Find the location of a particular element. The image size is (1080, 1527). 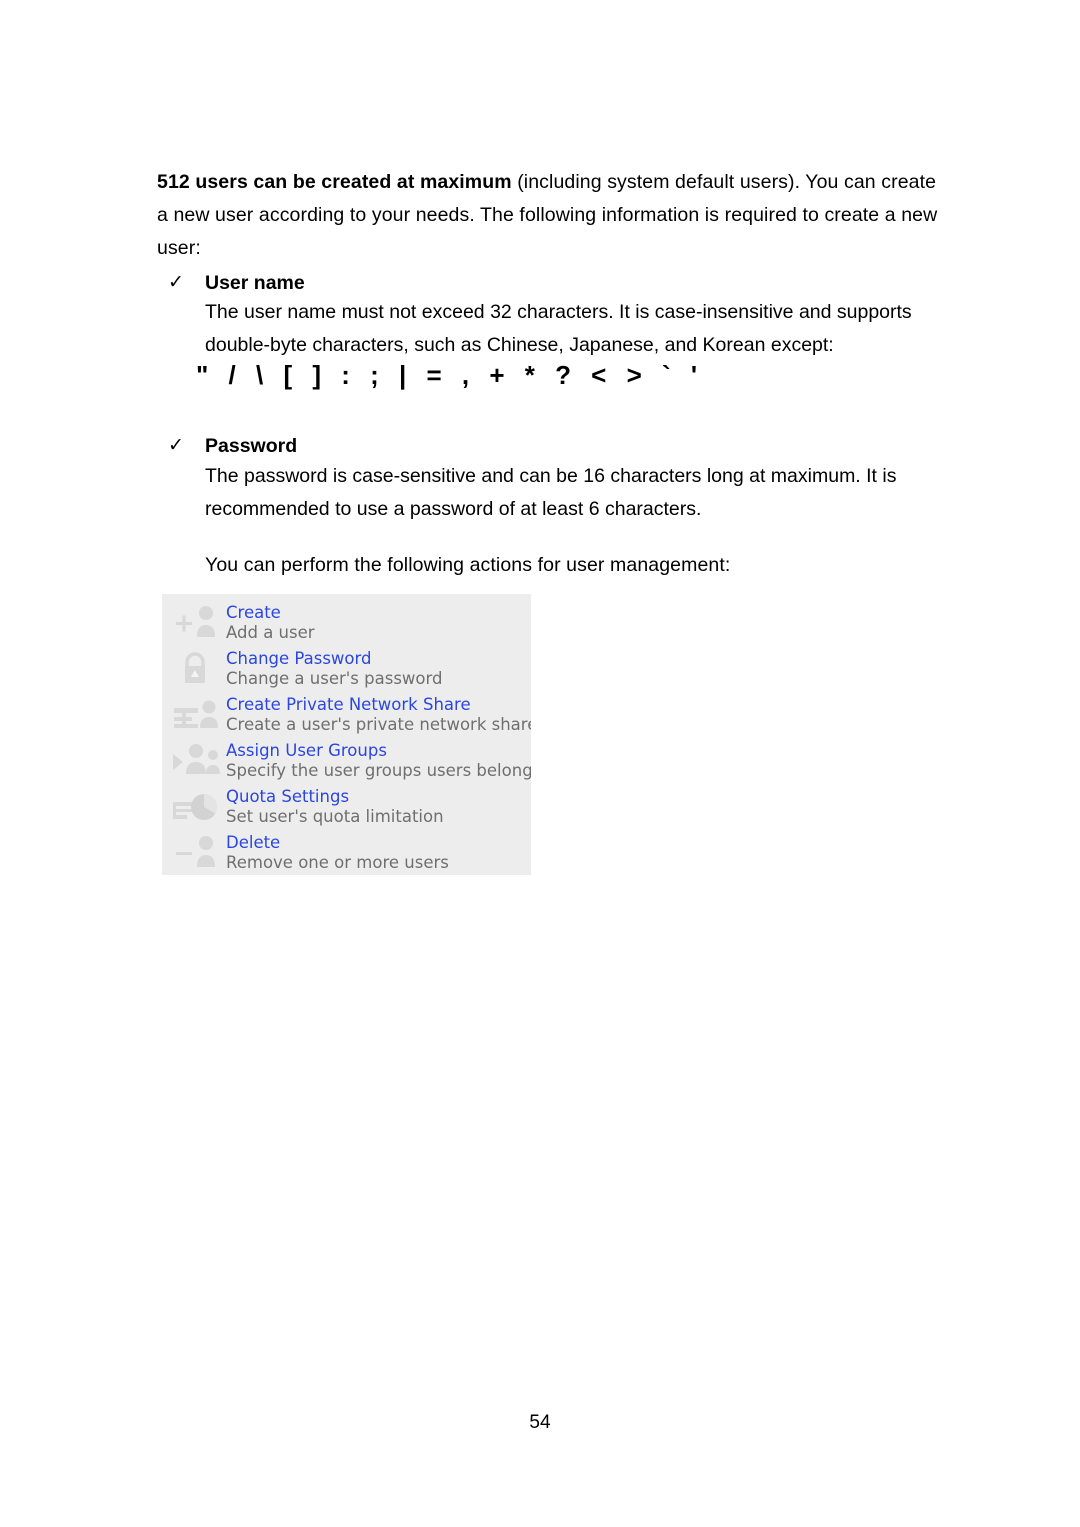

bullet-user-name: ✓ User name is located at coordinates (236, 283).